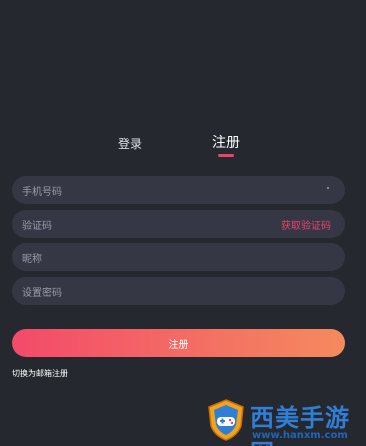 The width and height of the screenshot is (366, 446). I want to click on register-button: 注册, so click(178, 343).